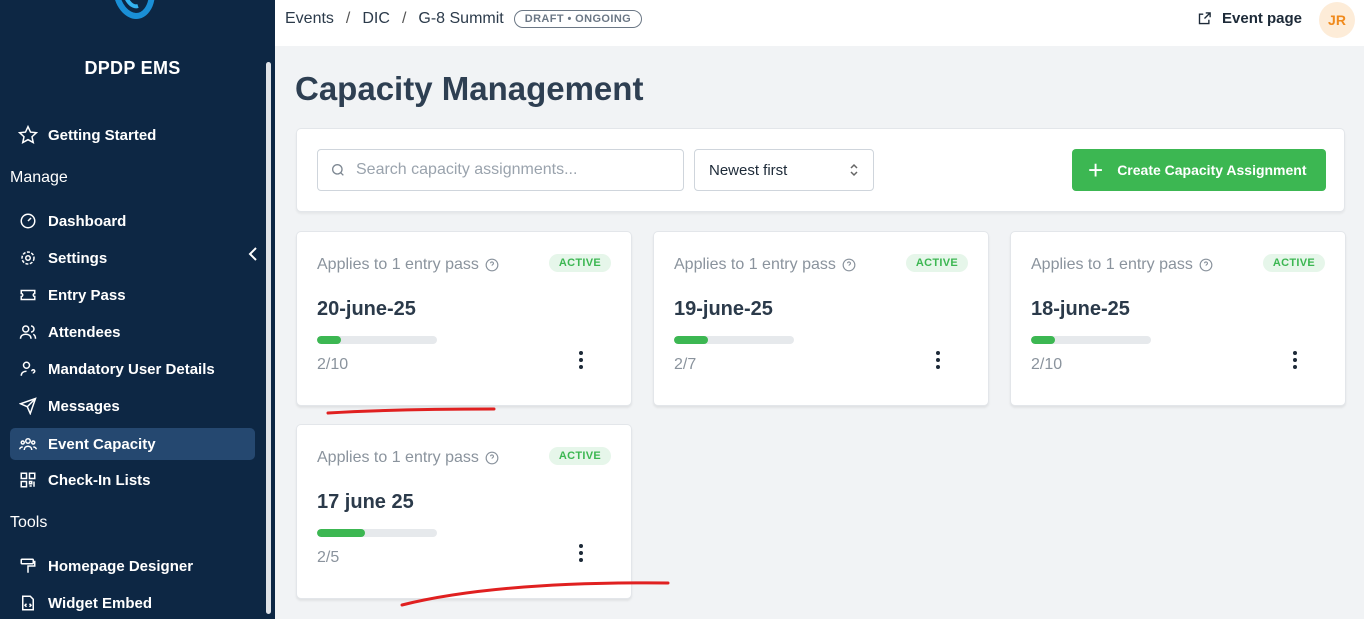  What do you see at coordinates (78, 258) in the screenshot?
I see `sidebar-item-label: Settings` at bounding box center [78, 258].